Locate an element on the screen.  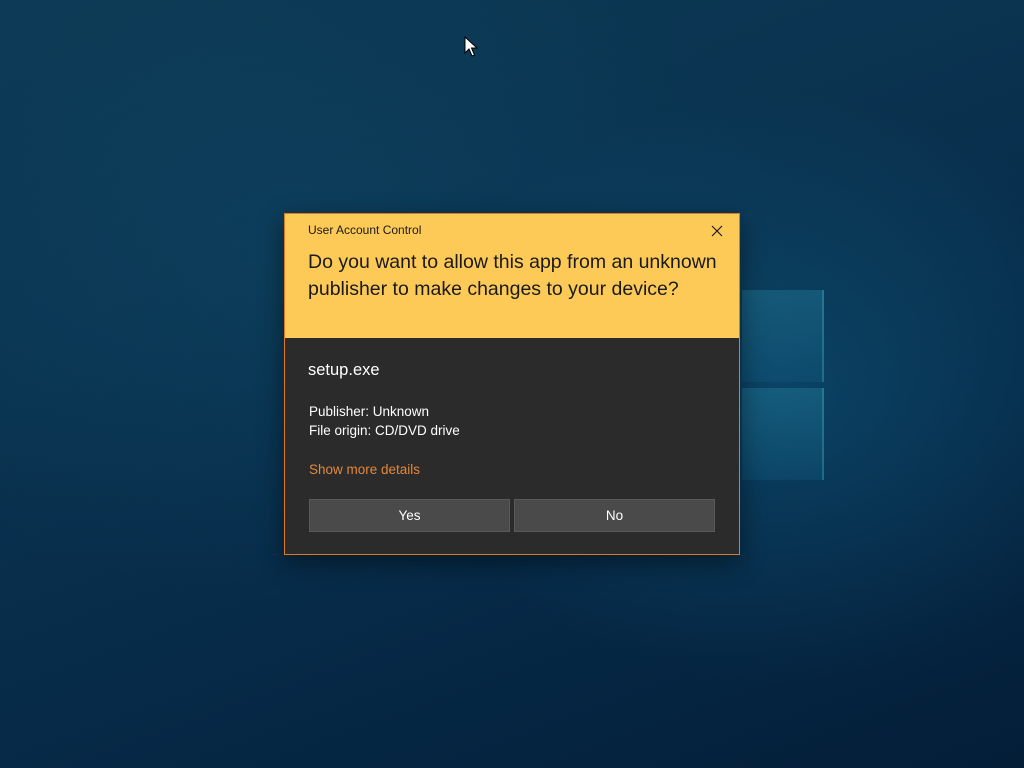
show-more-details-link: Show more details is located at coordinates (364, 469).